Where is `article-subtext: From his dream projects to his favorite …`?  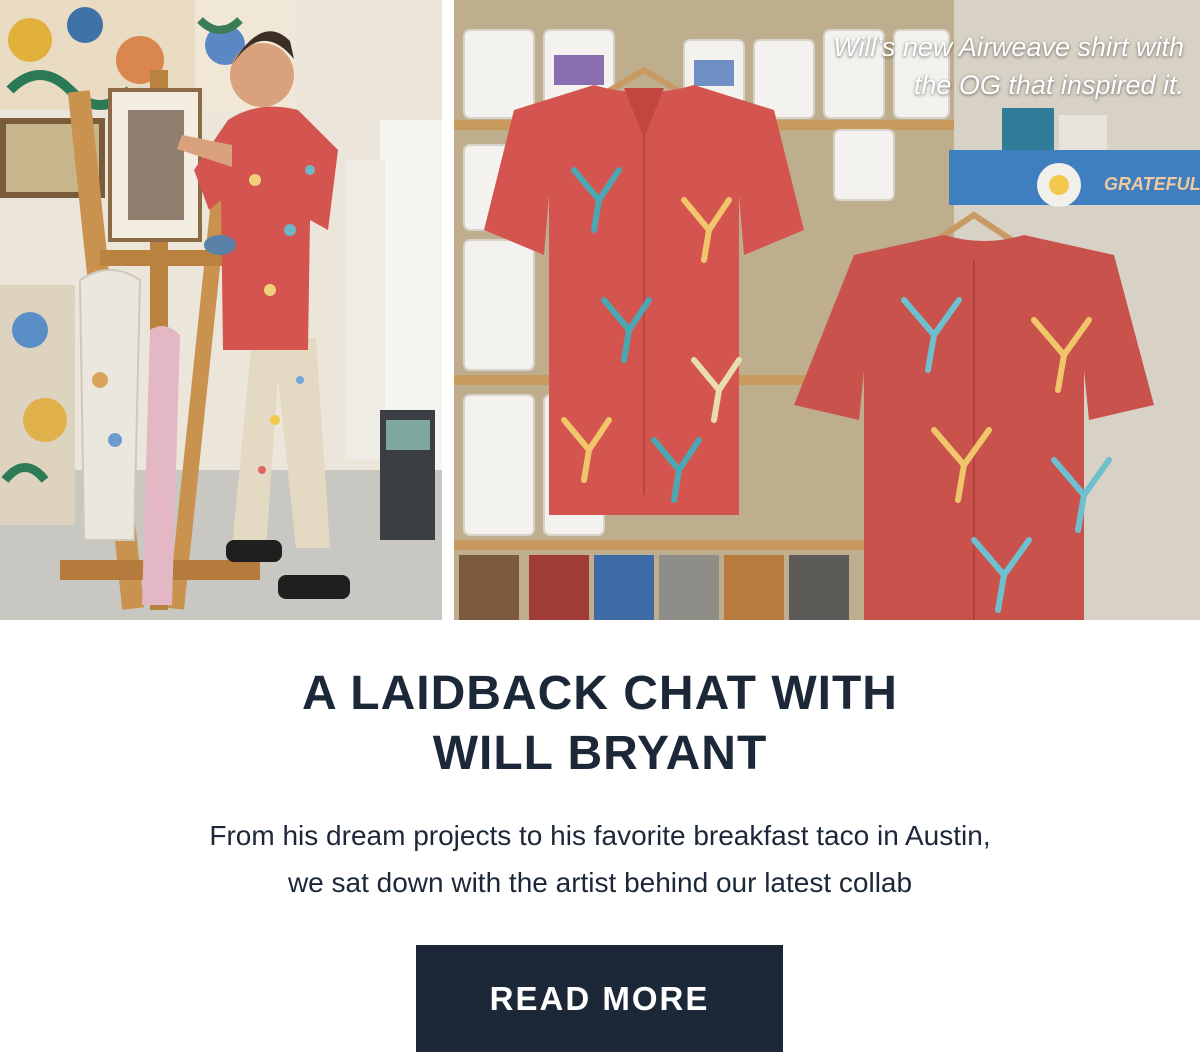
article-subtext: From his dream projects to his favorite … is located at coordinates (600, 859).